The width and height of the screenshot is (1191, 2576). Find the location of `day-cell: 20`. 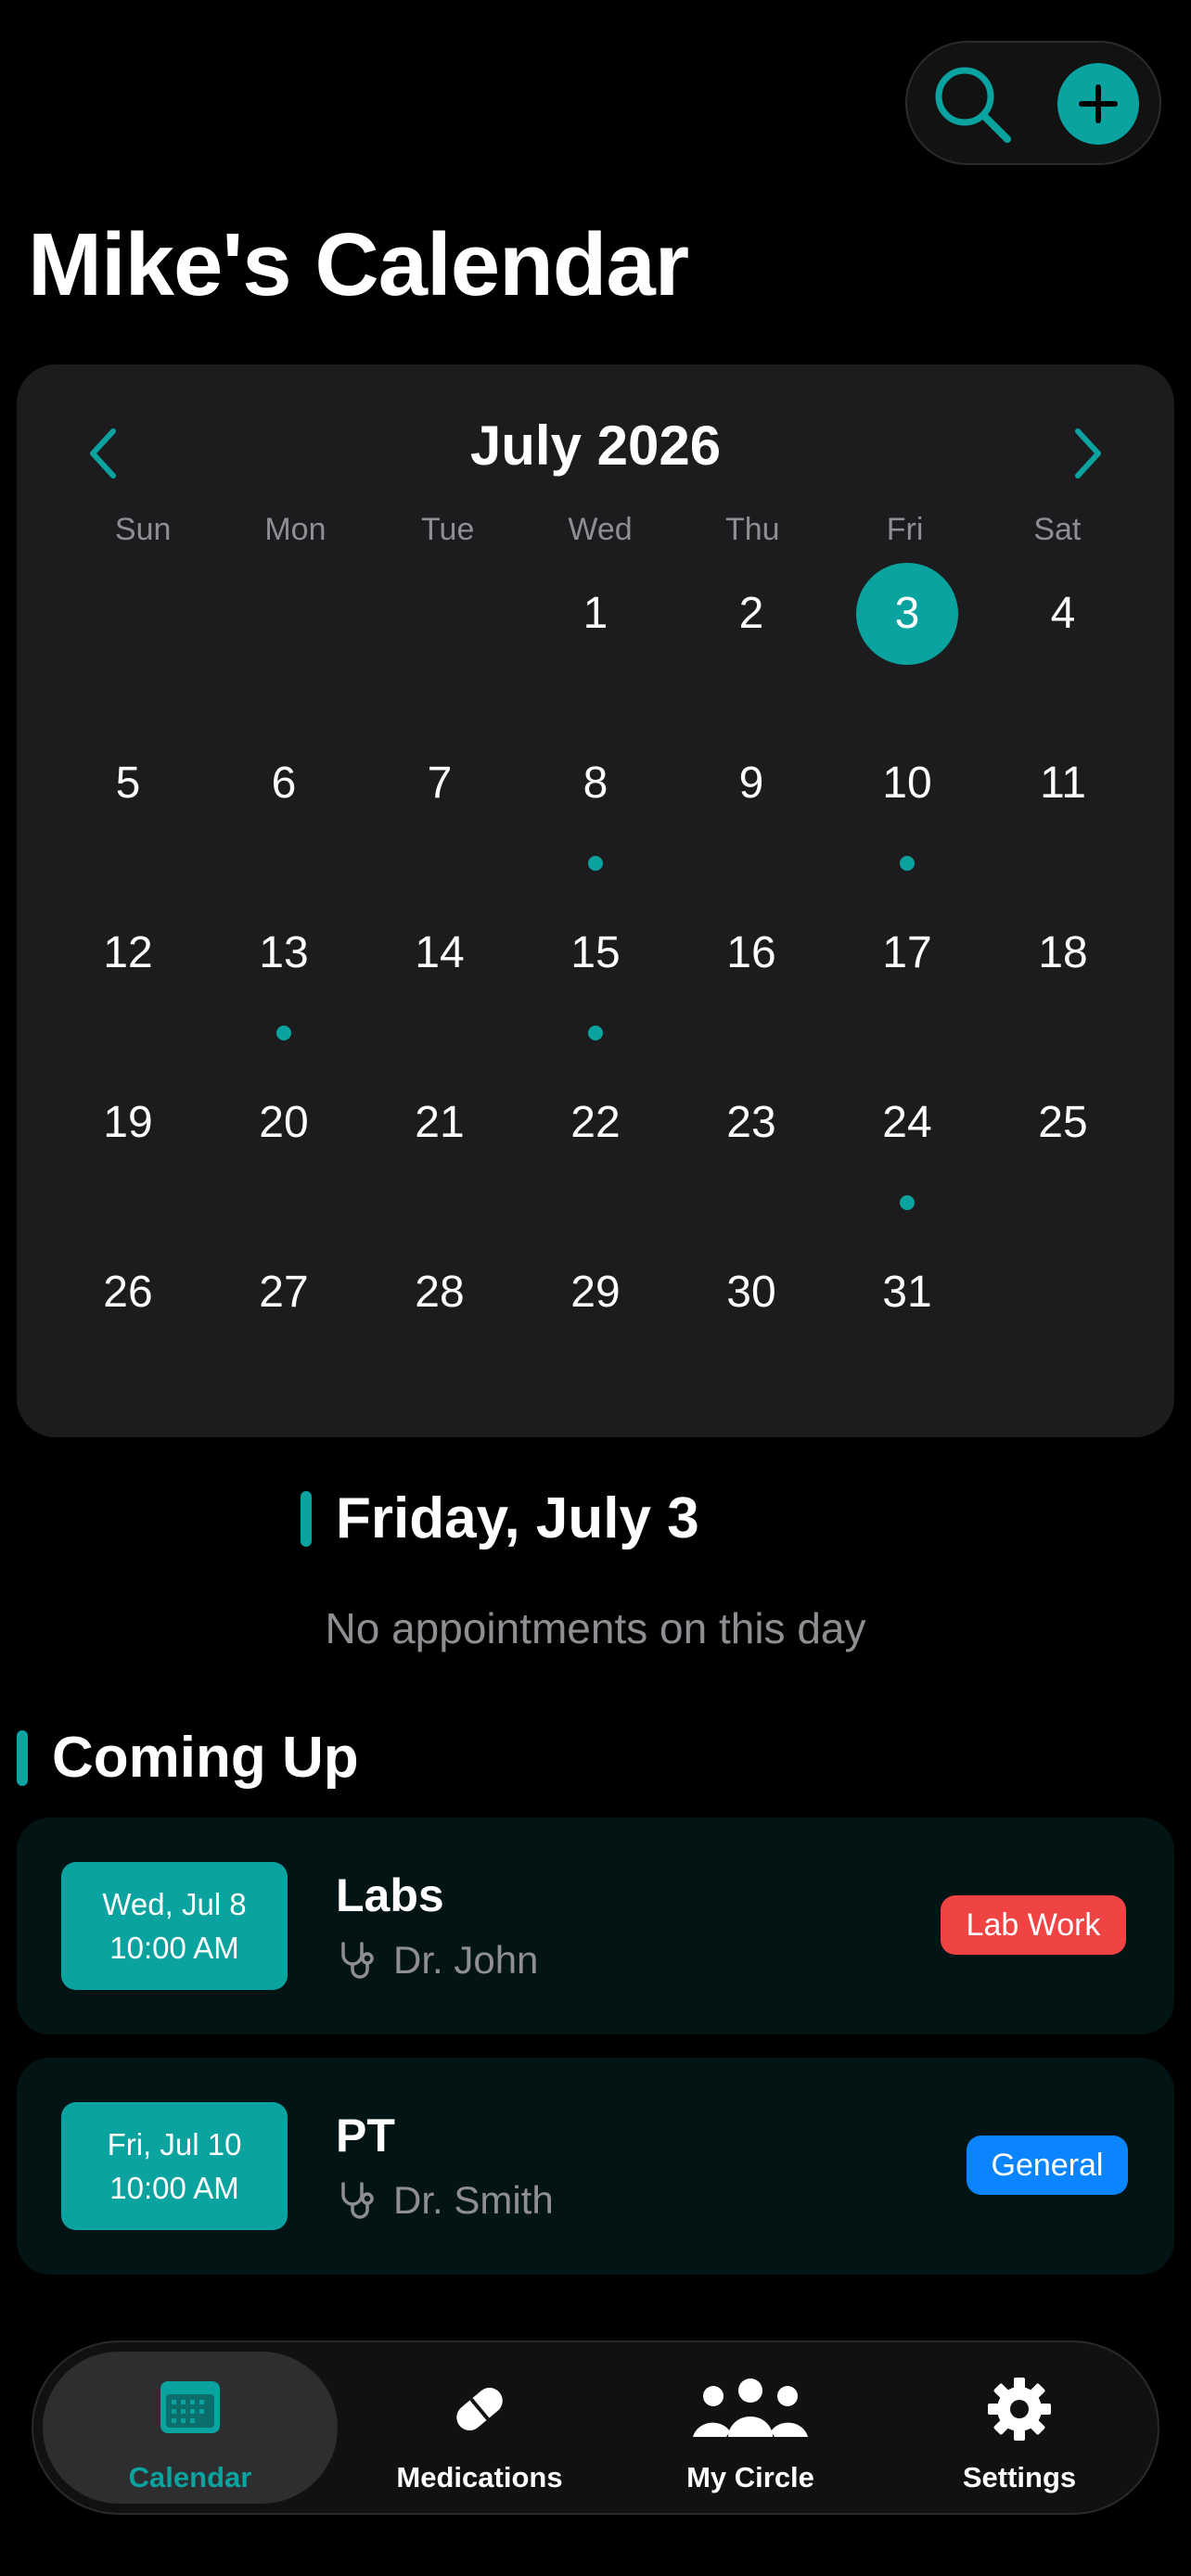

day-cell: 20 is located at coordinates (284, 1157).